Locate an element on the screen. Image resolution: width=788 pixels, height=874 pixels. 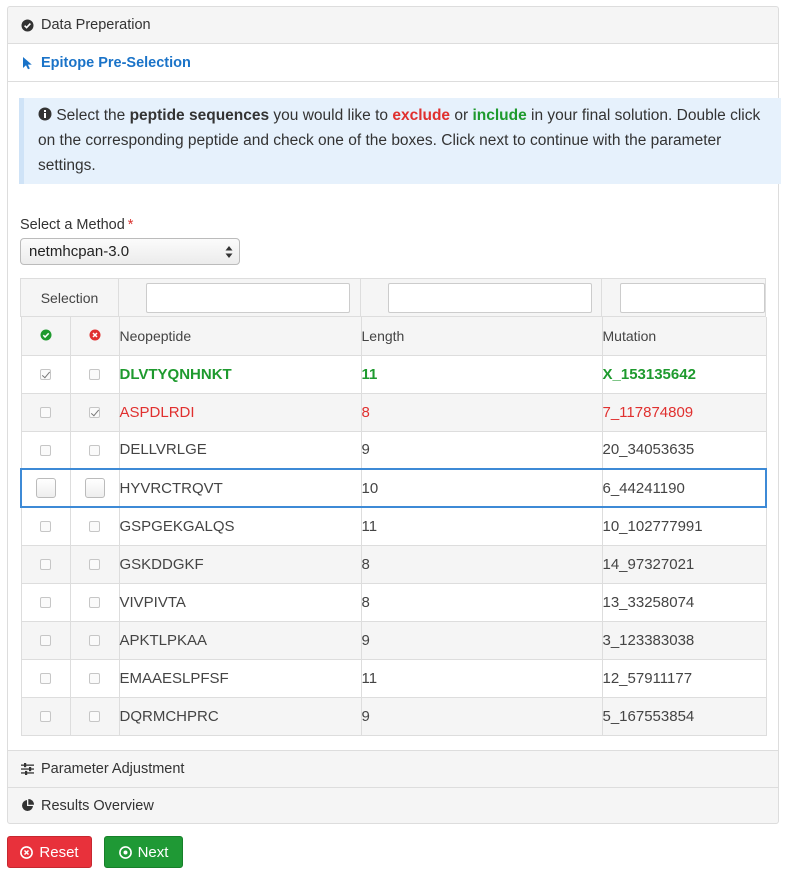
mutation-cell: 7_117874809 is located at coordinates (684, 412).